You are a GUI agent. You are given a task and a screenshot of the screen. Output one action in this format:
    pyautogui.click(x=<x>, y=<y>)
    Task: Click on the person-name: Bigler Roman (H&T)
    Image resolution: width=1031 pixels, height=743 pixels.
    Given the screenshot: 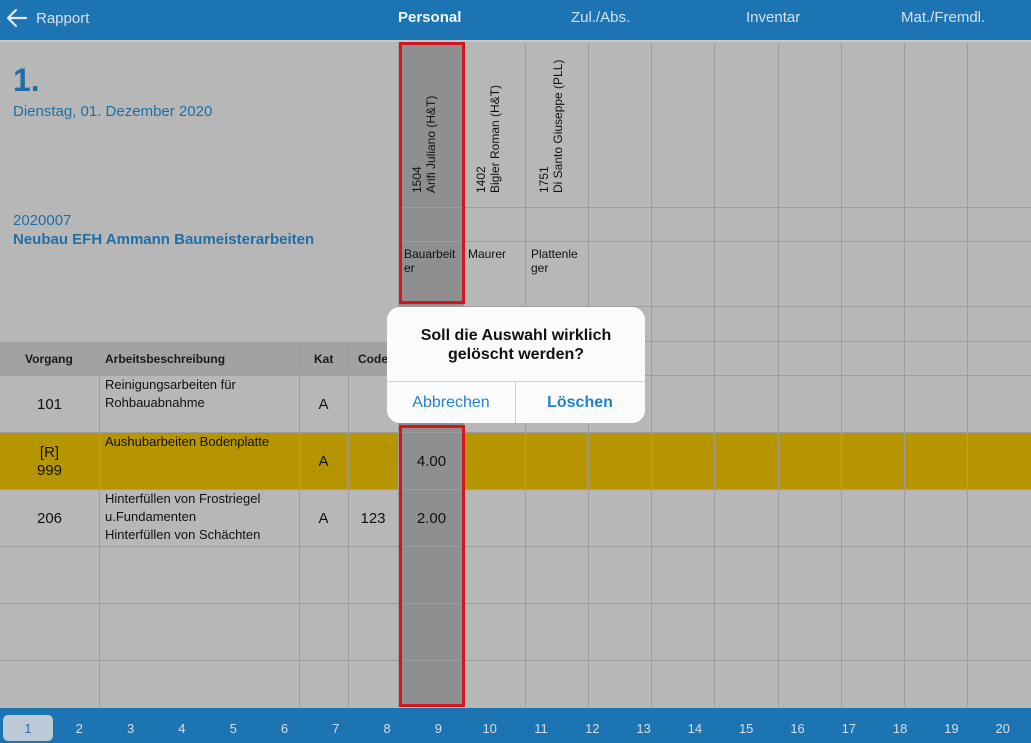 What is the action you would take?
    pyautogui.click(x=495, y=138)
    